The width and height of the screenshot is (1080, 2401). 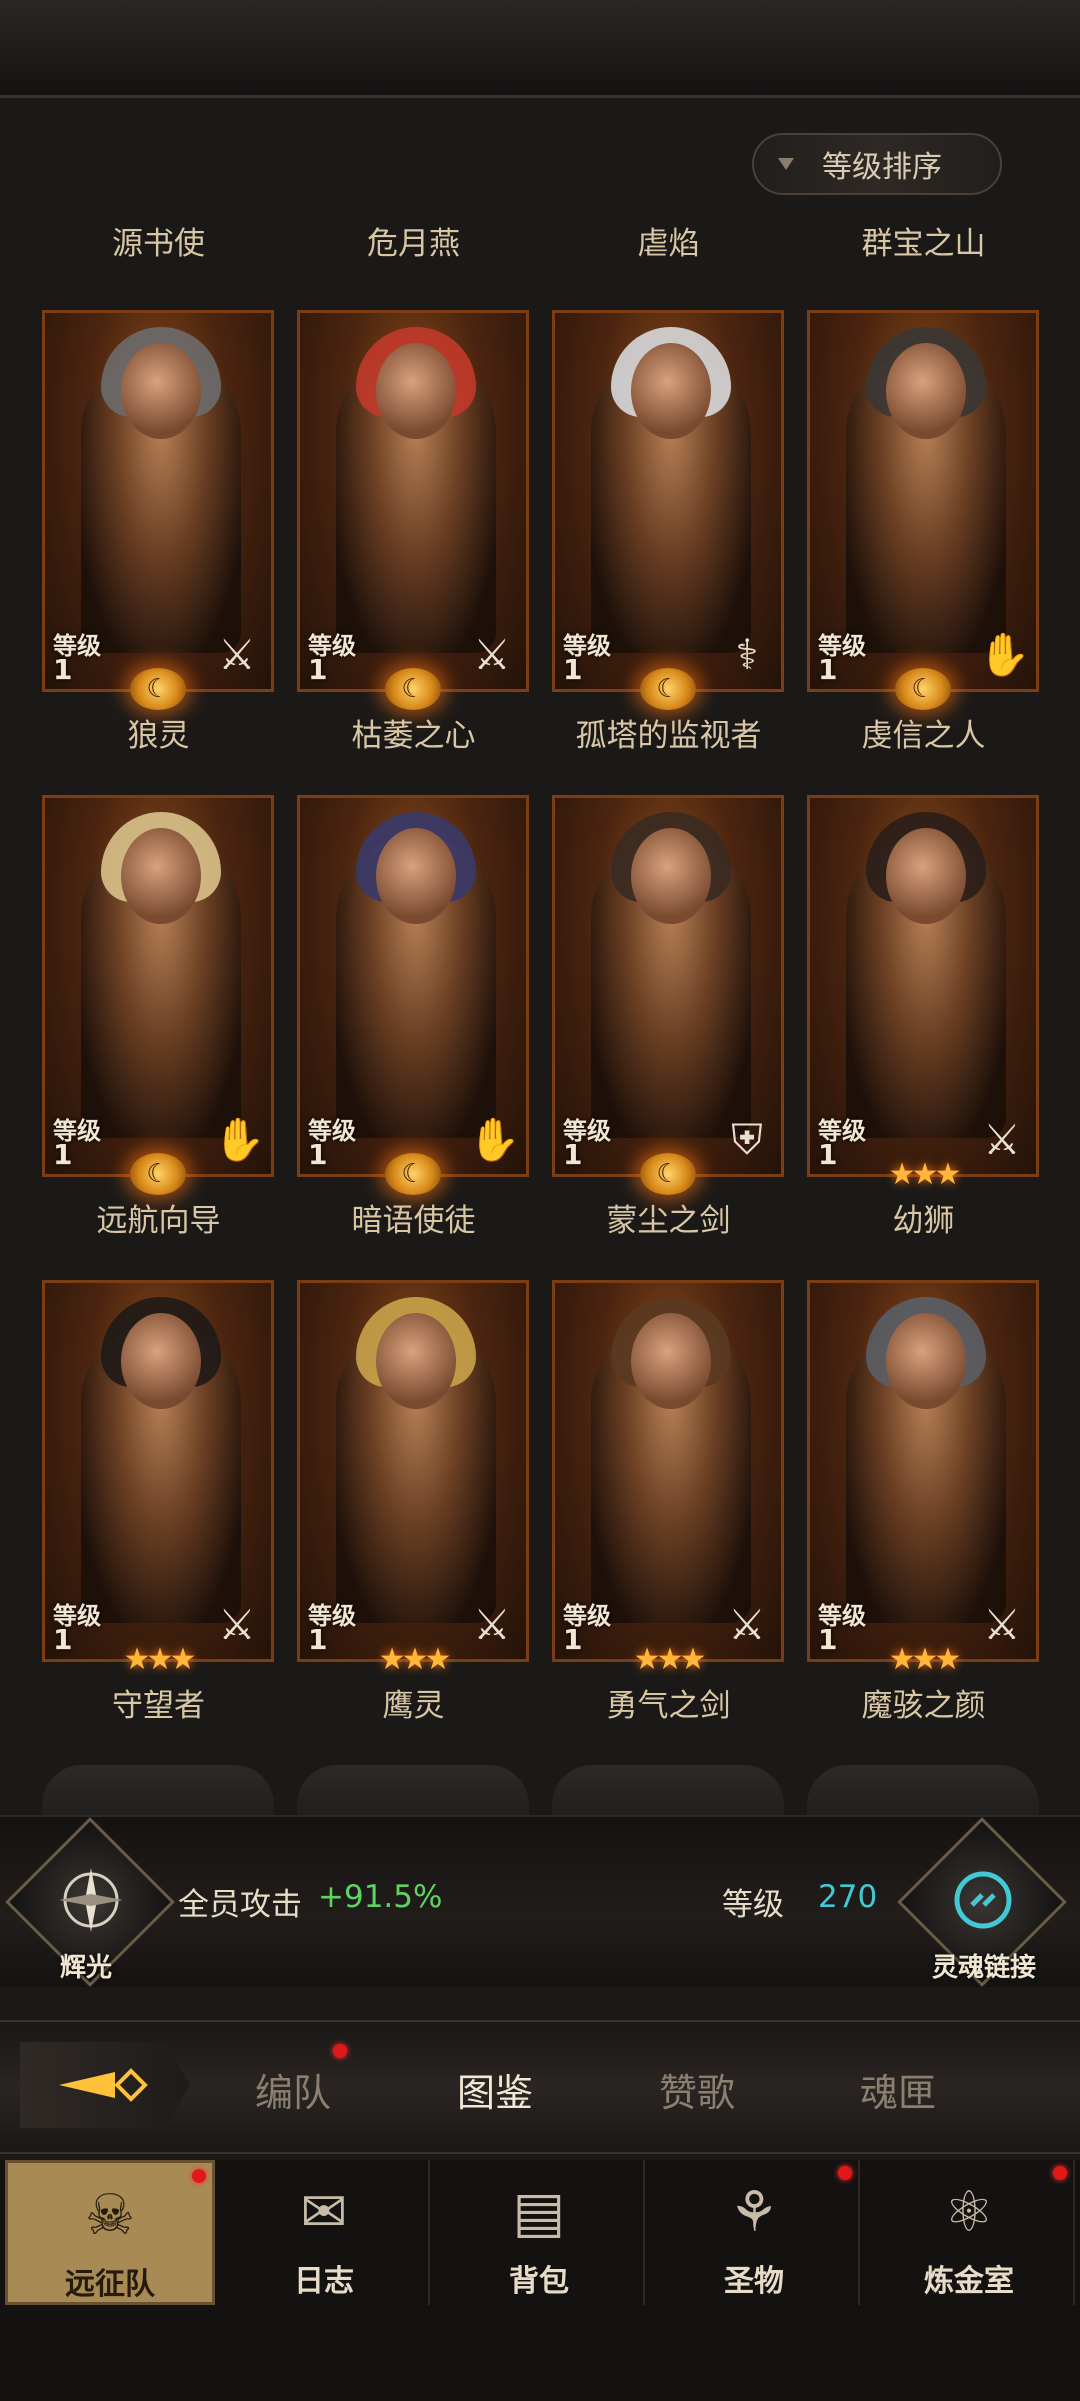 I want to click on alchemy-icon: ⚛, so click(x=969, y=2212).